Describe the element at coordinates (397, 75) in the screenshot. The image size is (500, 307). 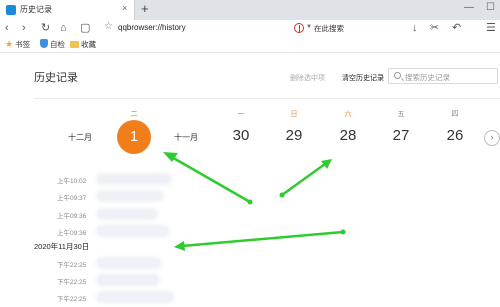
I see `search-icon` at that location.